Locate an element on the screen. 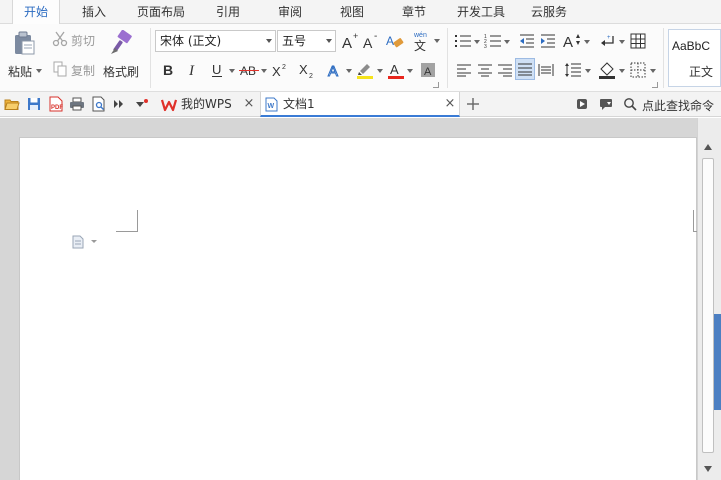 This screenshot has width=721, height=480. align-center-button is located at coordinates (485, 70).